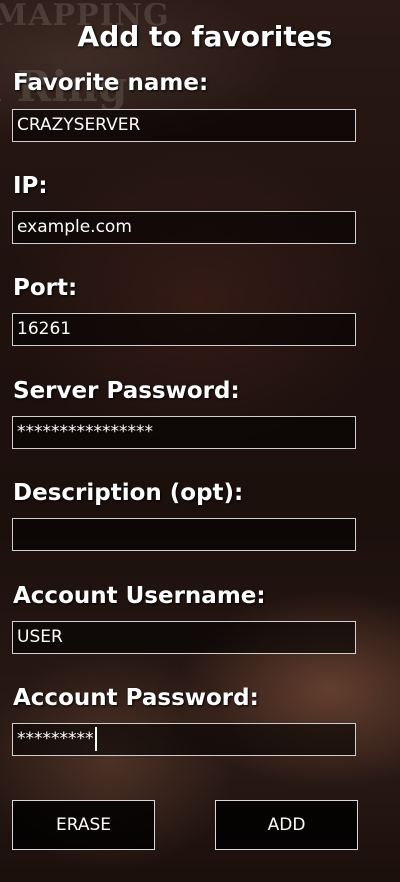  I want to click on ip-label: IP:, so click(30, 186).